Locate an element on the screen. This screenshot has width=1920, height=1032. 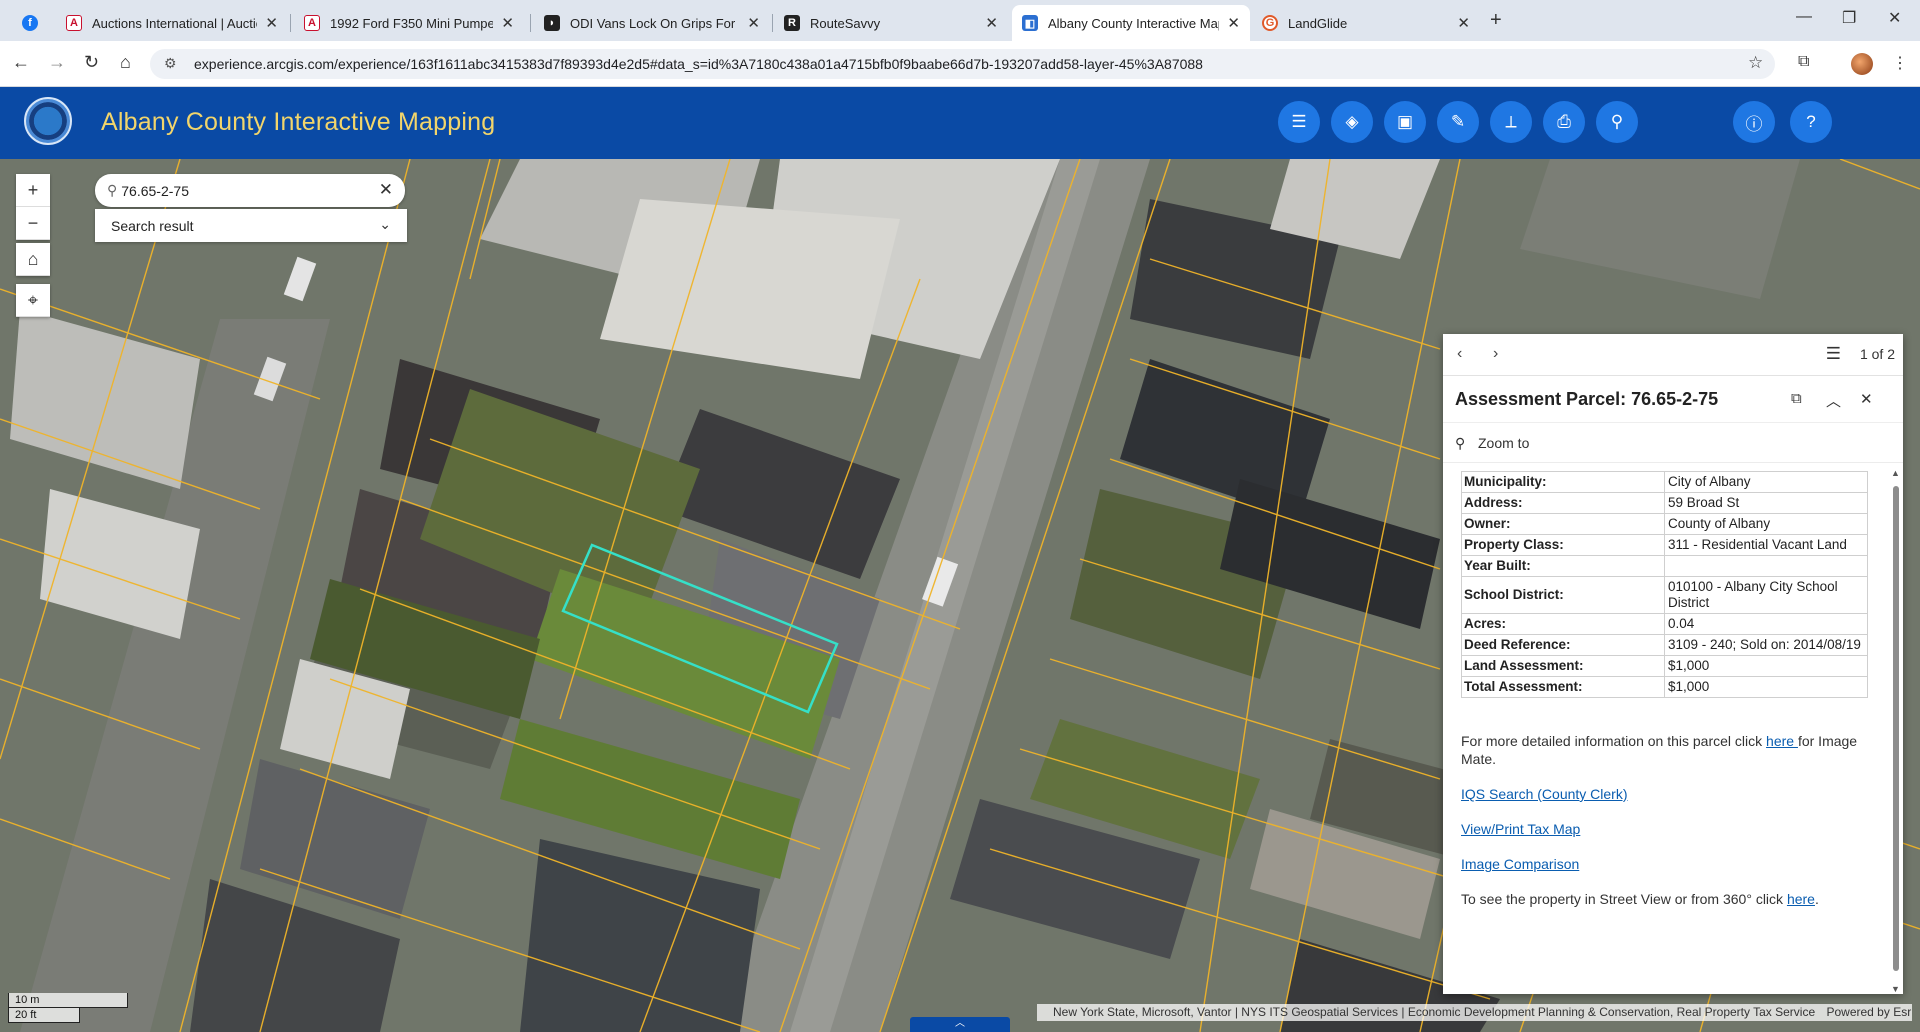
scrollbar-thumb is located at coordinates (1896, 728).